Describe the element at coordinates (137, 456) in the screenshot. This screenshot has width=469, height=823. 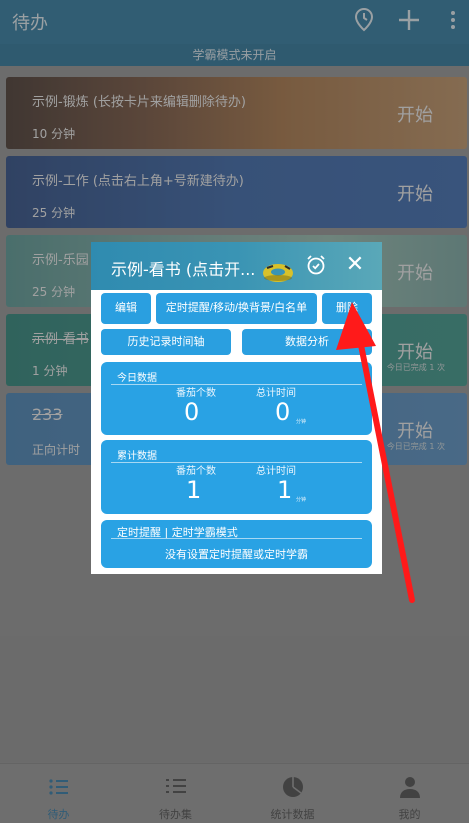
I see `panel-title: 累计数据` at that location.